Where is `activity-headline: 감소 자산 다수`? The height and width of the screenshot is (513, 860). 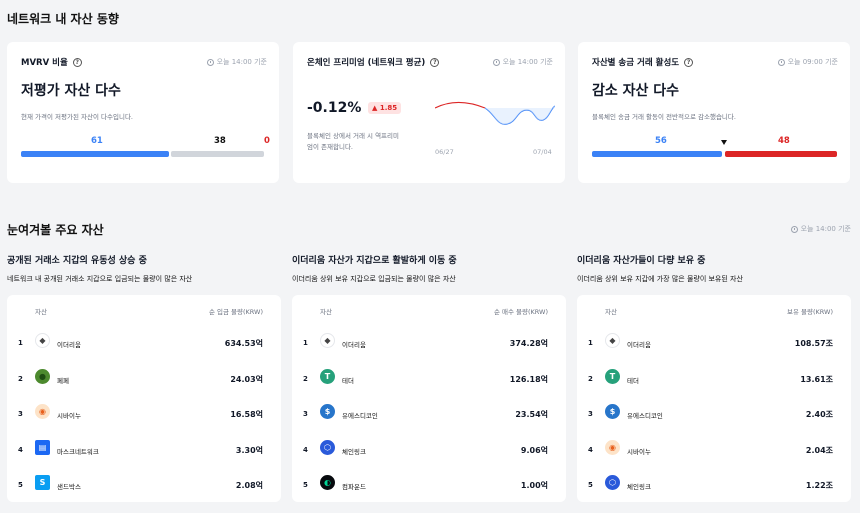
activity-headline: 감소 자산 다수 is located at coordinates (636, 91).